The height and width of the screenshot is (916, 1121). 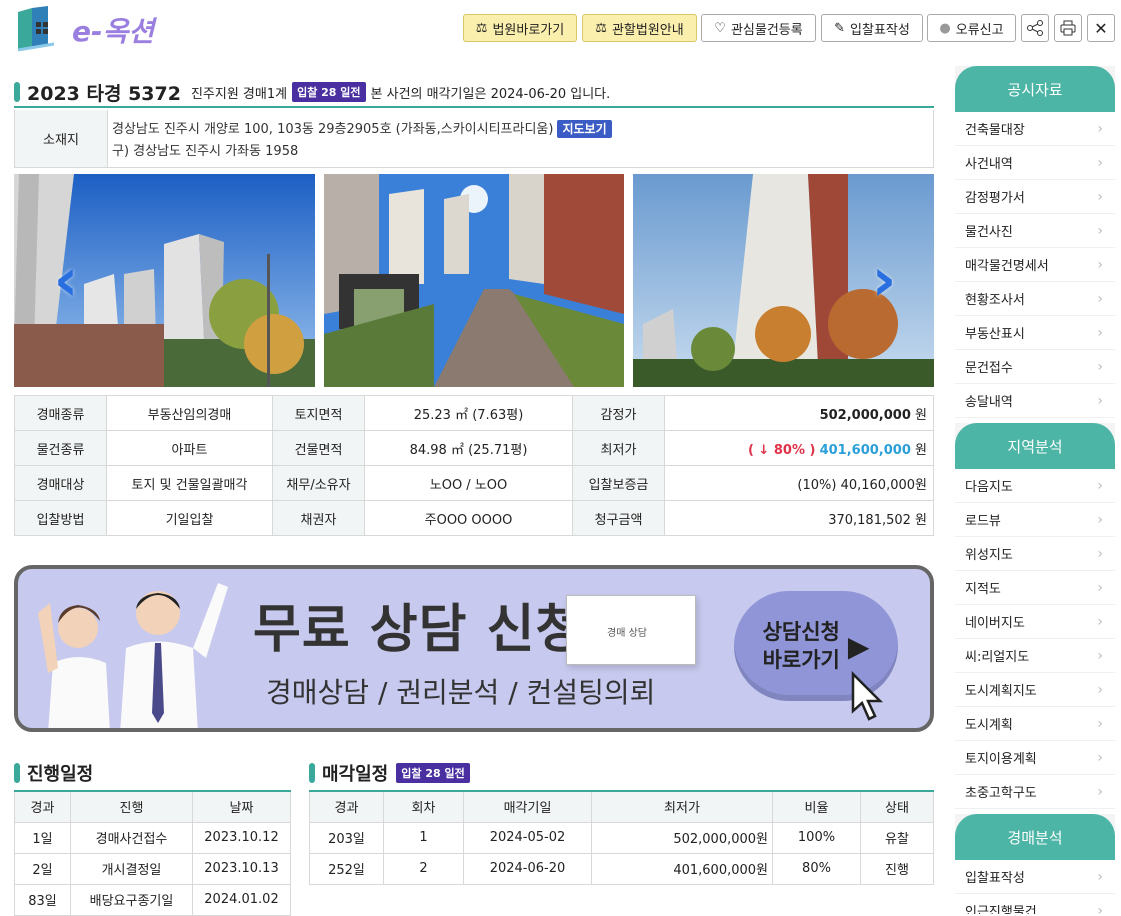 What do you see at coordinates (241, 837) in the screenshot?
I see `table-cell: 2023.10.12` at bounding box center [241, 837].